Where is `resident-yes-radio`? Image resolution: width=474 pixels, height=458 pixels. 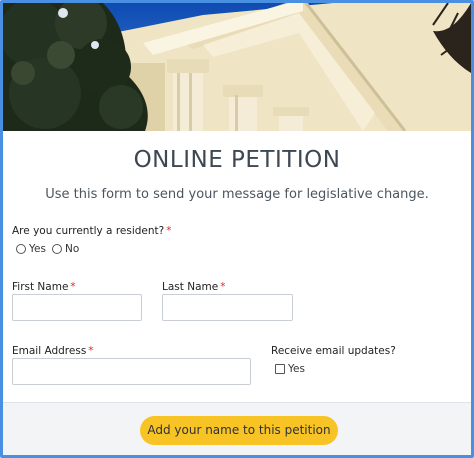 resident-yes-radio is located at coordinates (21, 249).